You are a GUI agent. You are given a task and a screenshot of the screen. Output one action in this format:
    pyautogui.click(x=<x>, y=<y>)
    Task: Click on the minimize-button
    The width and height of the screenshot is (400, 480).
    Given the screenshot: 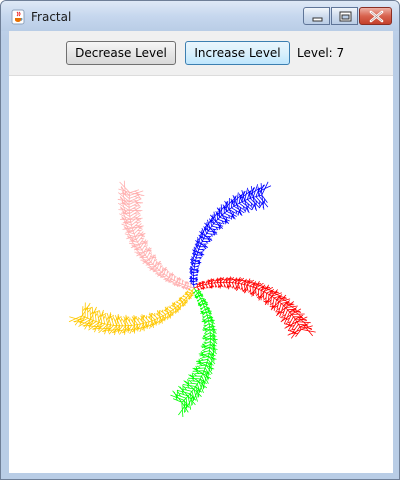 What is the action you would take?
    pyautogui.click(x=316, y=16)
    